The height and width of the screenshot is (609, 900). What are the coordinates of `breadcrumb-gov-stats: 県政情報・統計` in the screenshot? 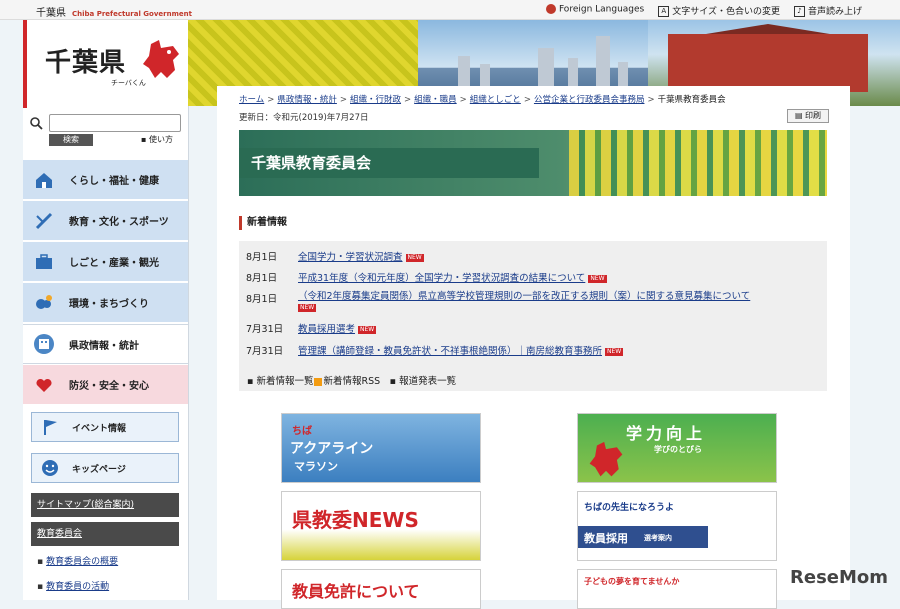 It's located at (307, 100).